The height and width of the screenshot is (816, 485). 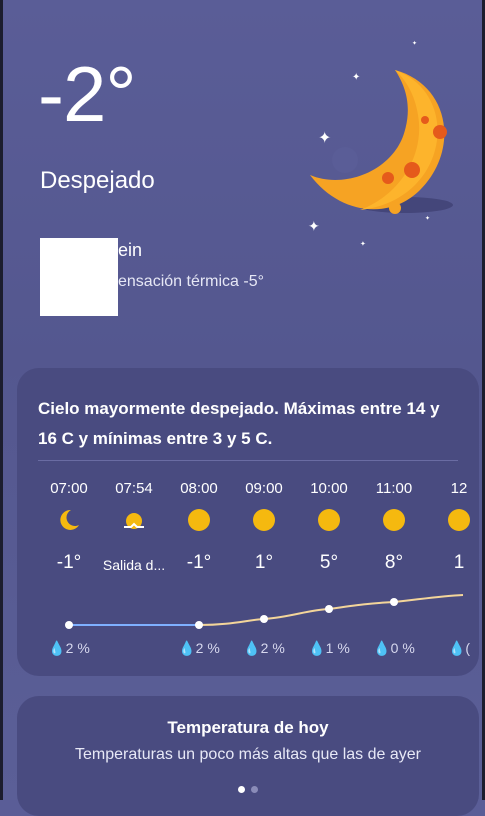 What do you see at coordinates (394, 488) in the screenshot?
I see `hour-time: 11:00` at bounding box center [394, 488].